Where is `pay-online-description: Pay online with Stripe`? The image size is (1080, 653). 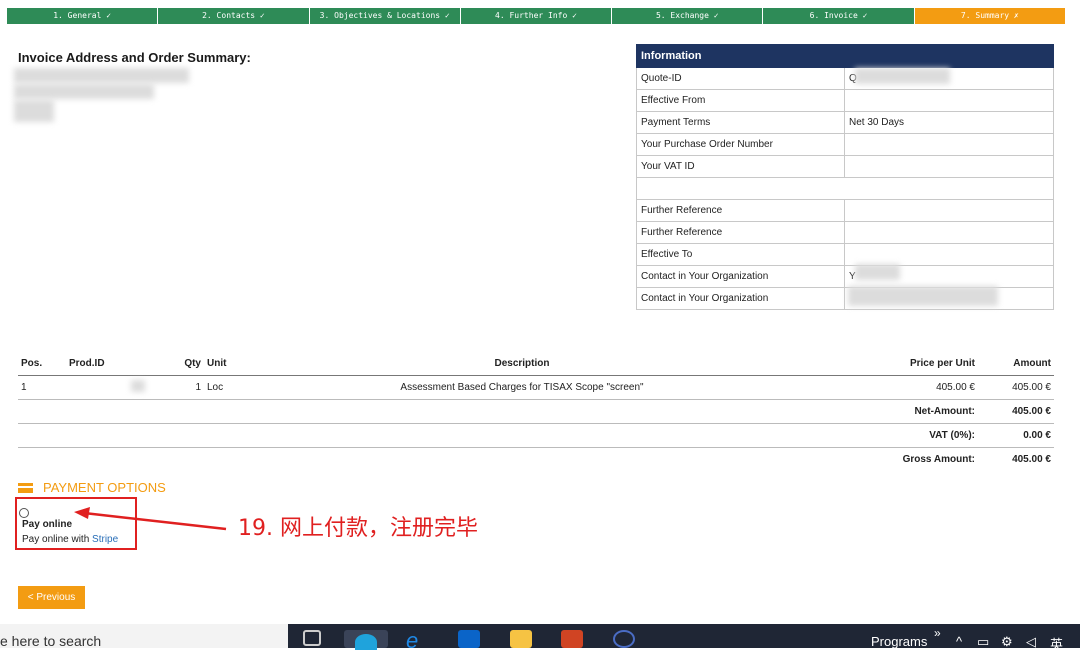
pay-online-description: Pay online with Stripe is located at coordinates (70, 539).